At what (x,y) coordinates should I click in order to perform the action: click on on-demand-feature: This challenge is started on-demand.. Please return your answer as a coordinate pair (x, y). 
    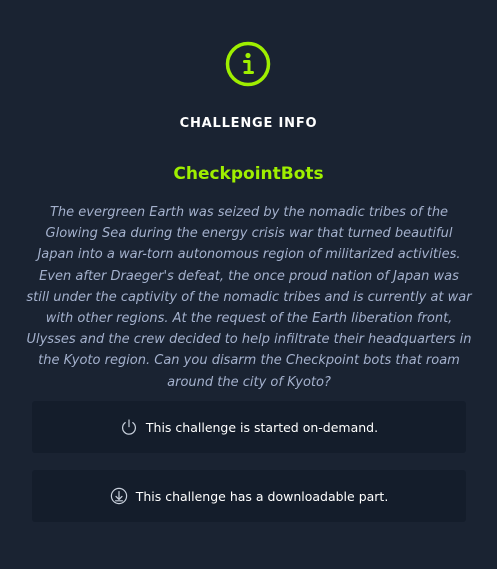
    Looking at the image, I should click on (249, 427).